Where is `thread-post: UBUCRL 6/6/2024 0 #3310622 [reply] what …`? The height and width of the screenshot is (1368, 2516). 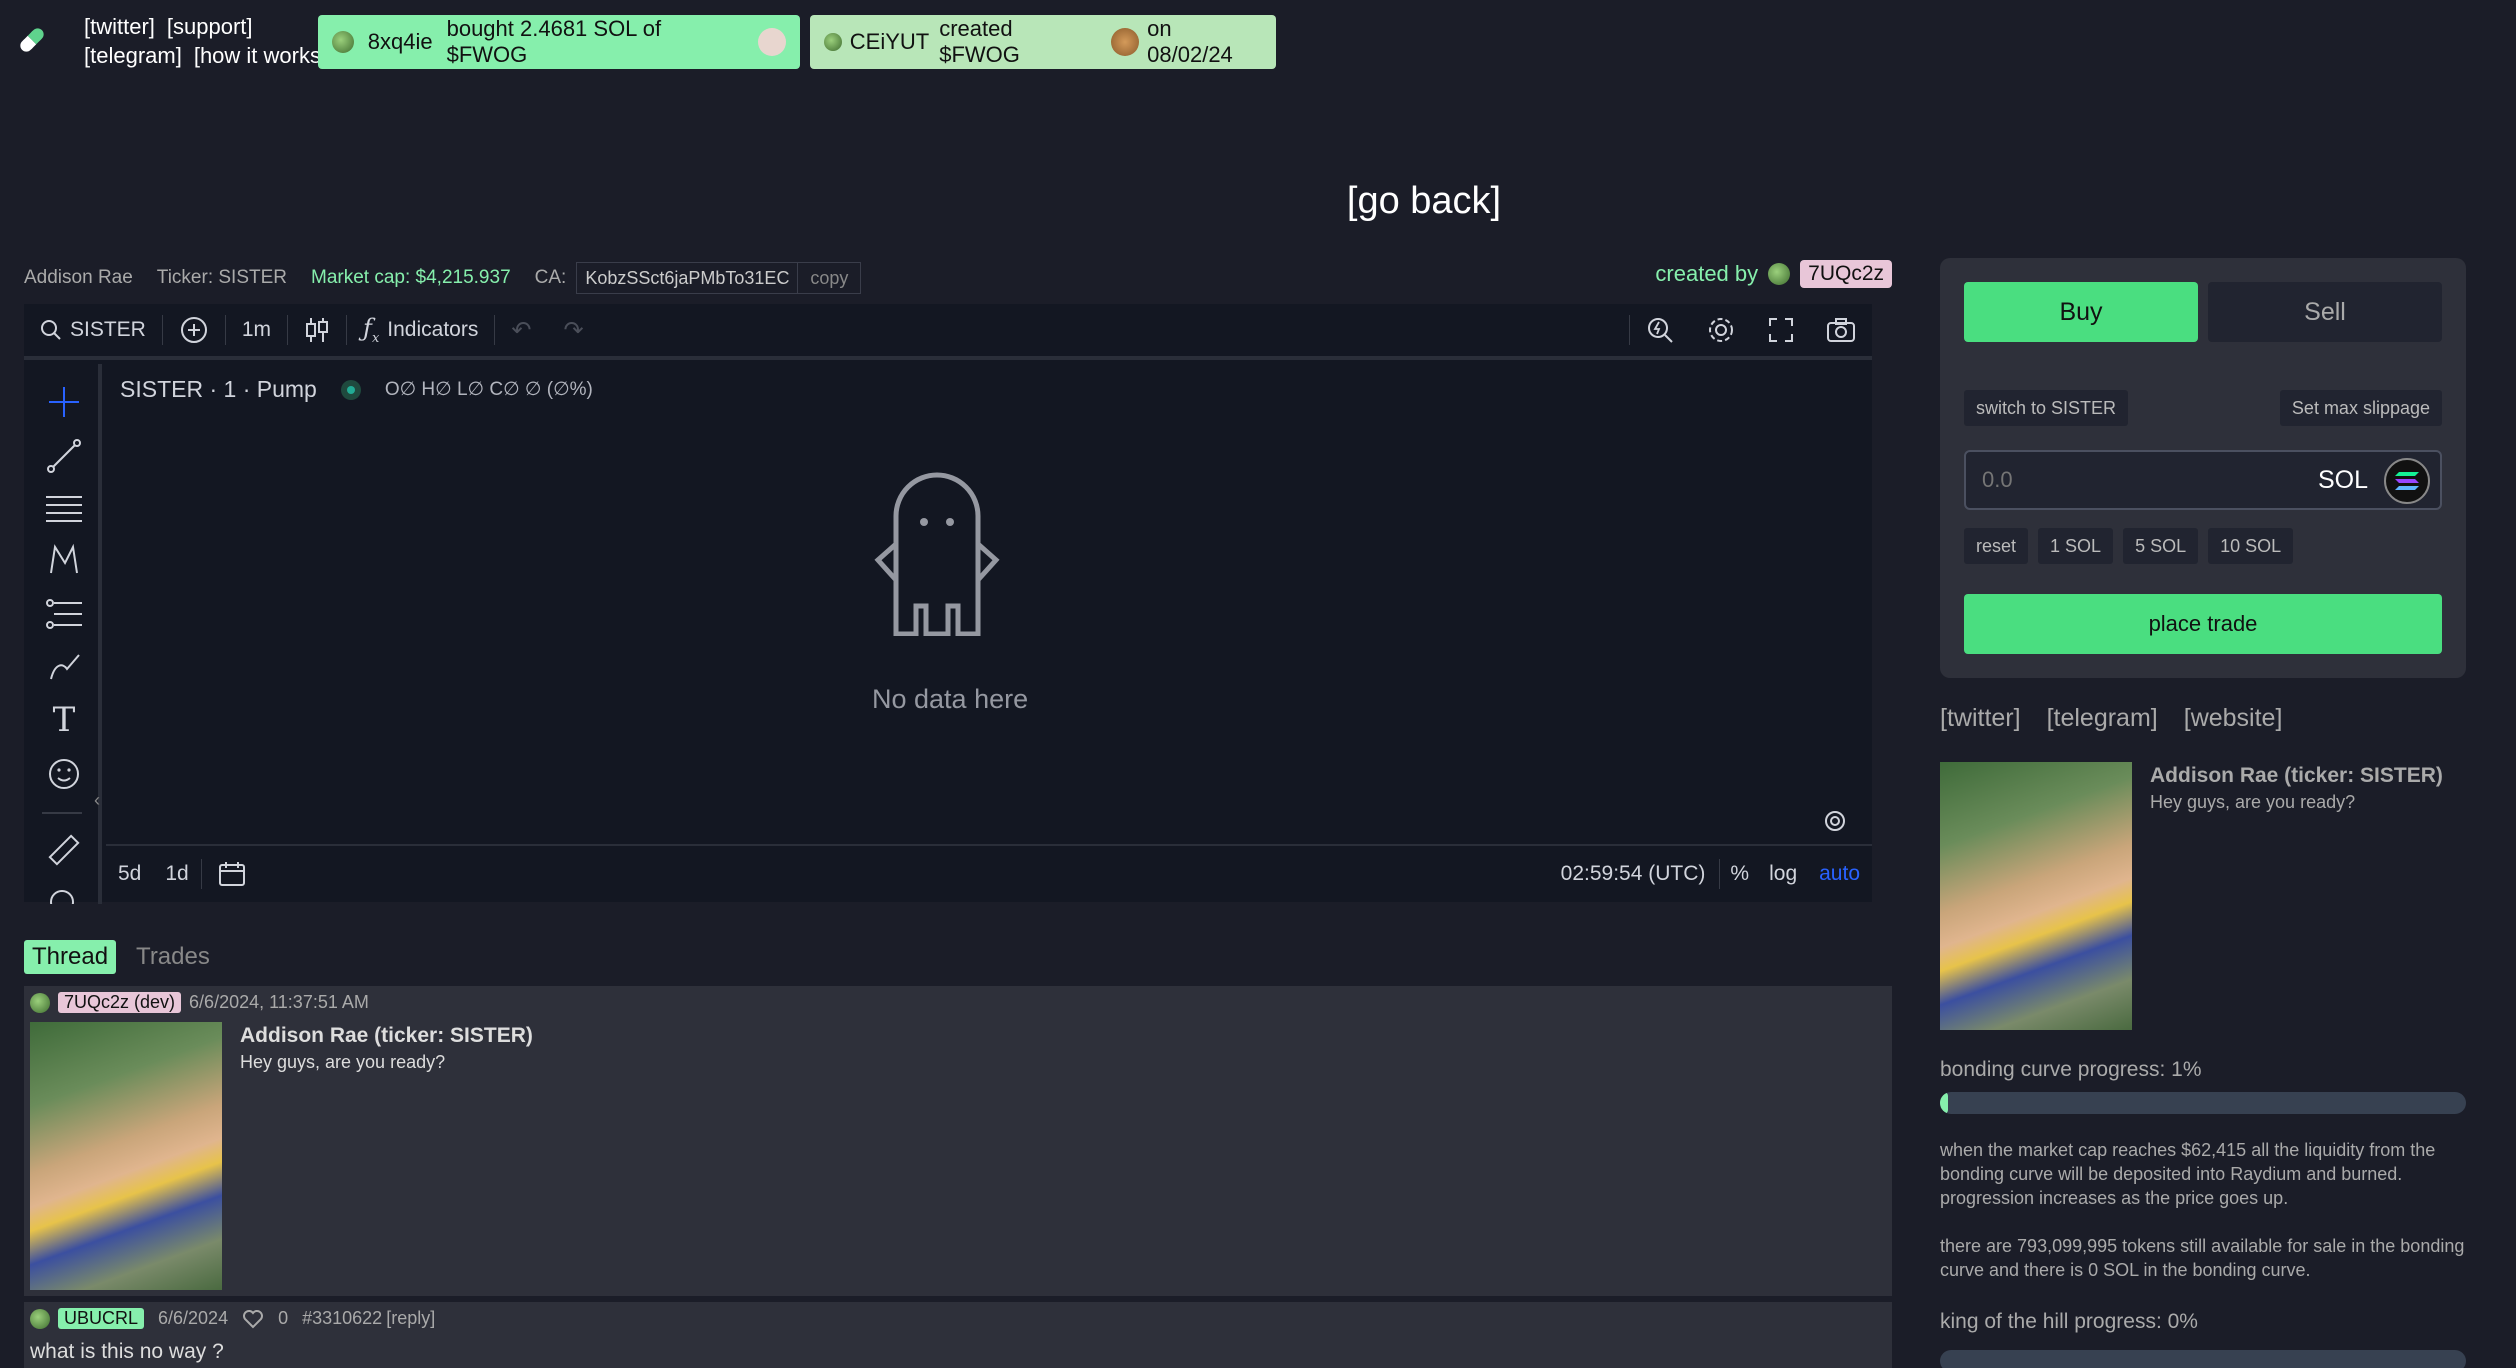 thread-post: UBUCRL 6/6/2024 0 #3310622 [reply] what … is located at coordinates (958, 1335).